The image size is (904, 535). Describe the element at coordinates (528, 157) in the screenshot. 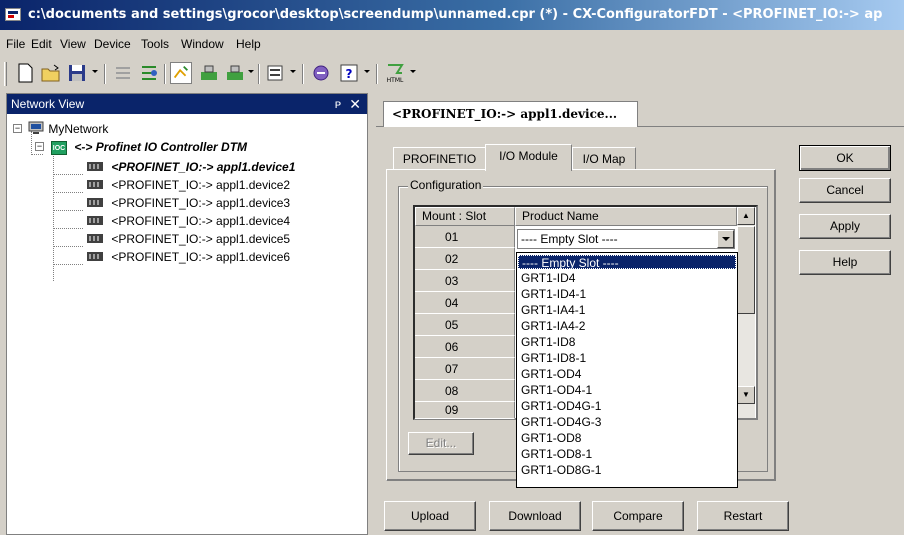

I see `tab-io-module: I/O Module` at that location.